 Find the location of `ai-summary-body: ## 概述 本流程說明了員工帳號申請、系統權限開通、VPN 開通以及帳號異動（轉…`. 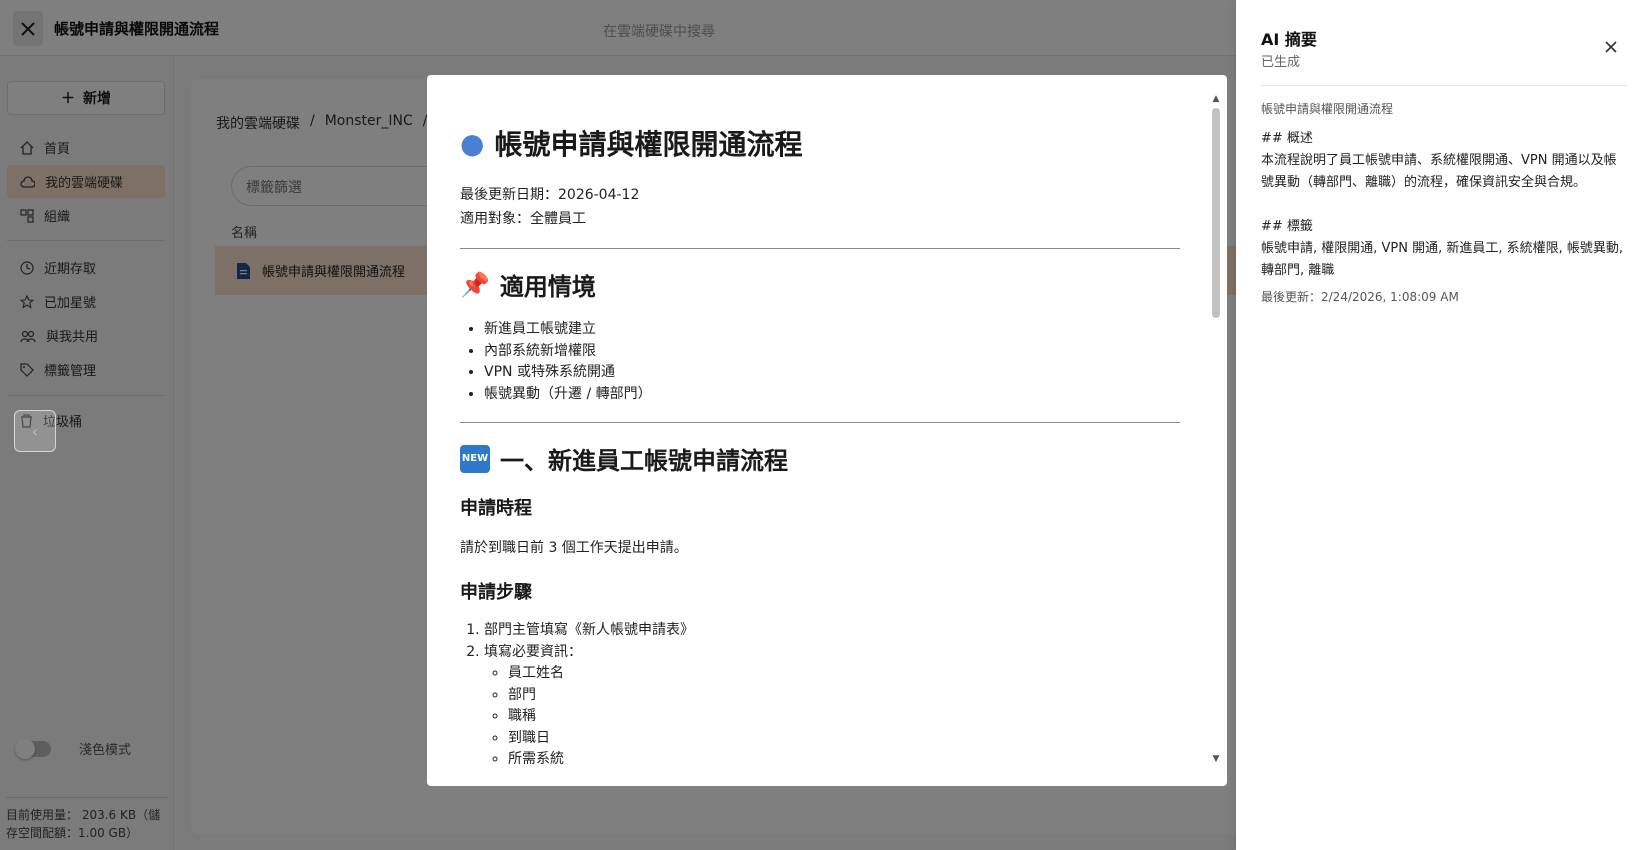

ai-summary-body: ## 概述 本流程說明了員工帳號申請、系統權限開通、VPN 開通以及帳號異動（轉… is located at coordinates (1444, 205).